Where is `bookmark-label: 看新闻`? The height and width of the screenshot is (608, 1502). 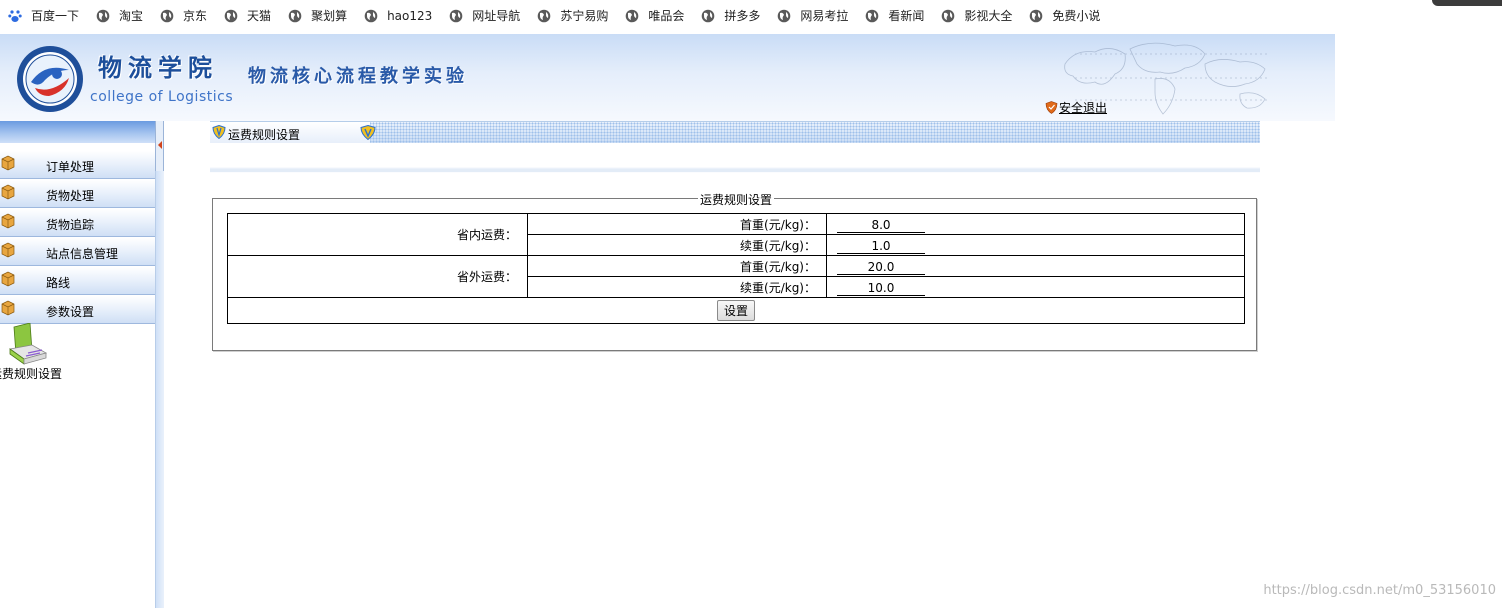 bookmark-label: 看新闻 is located at coordinates (906, 16).